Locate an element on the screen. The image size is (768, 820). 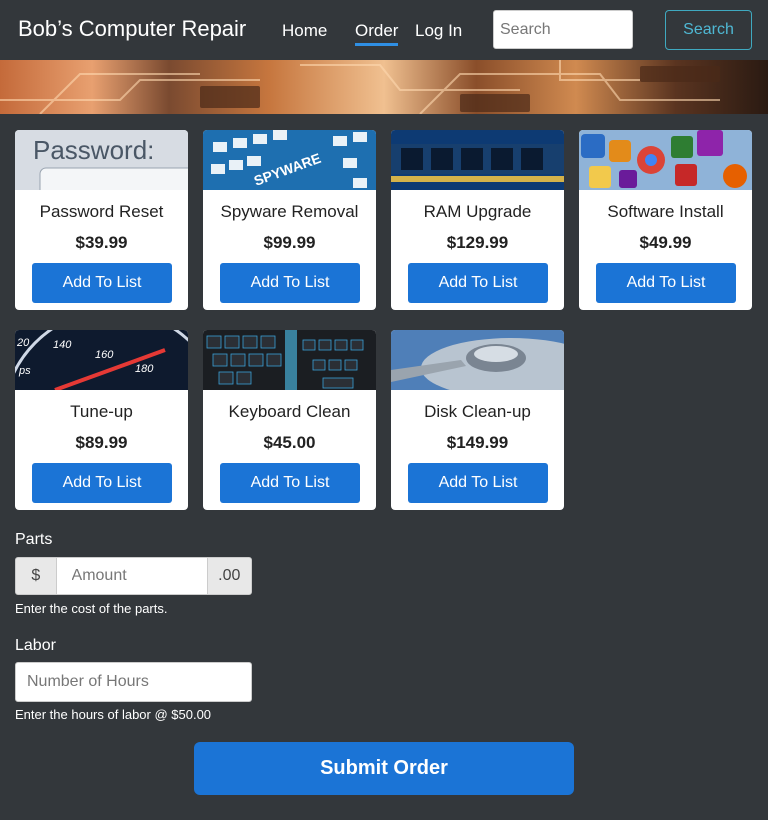
service-title: RAM Upgrade is located at coordinates (477, 211).